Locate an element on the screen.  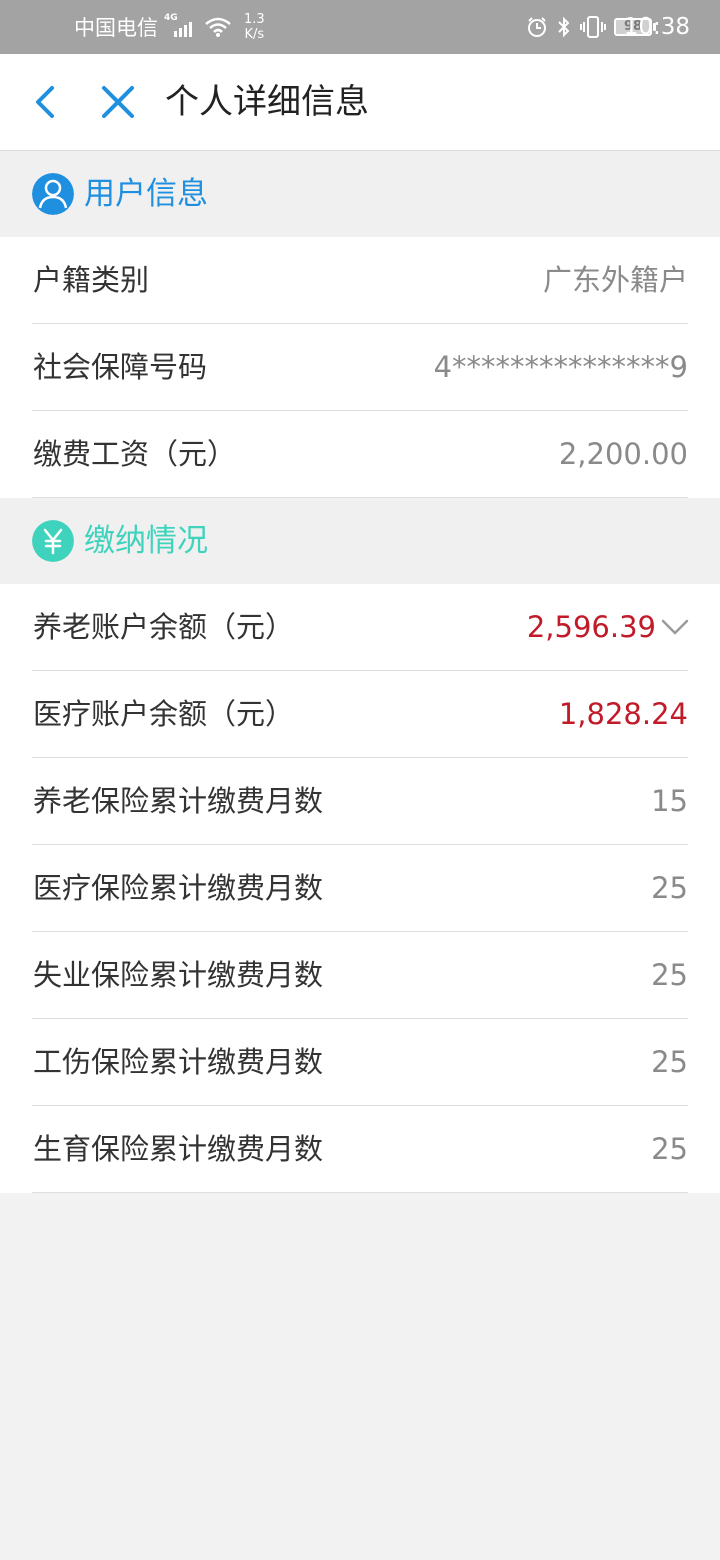
row-label: 养老账户余额（元） is located at coordinates (164, 627).